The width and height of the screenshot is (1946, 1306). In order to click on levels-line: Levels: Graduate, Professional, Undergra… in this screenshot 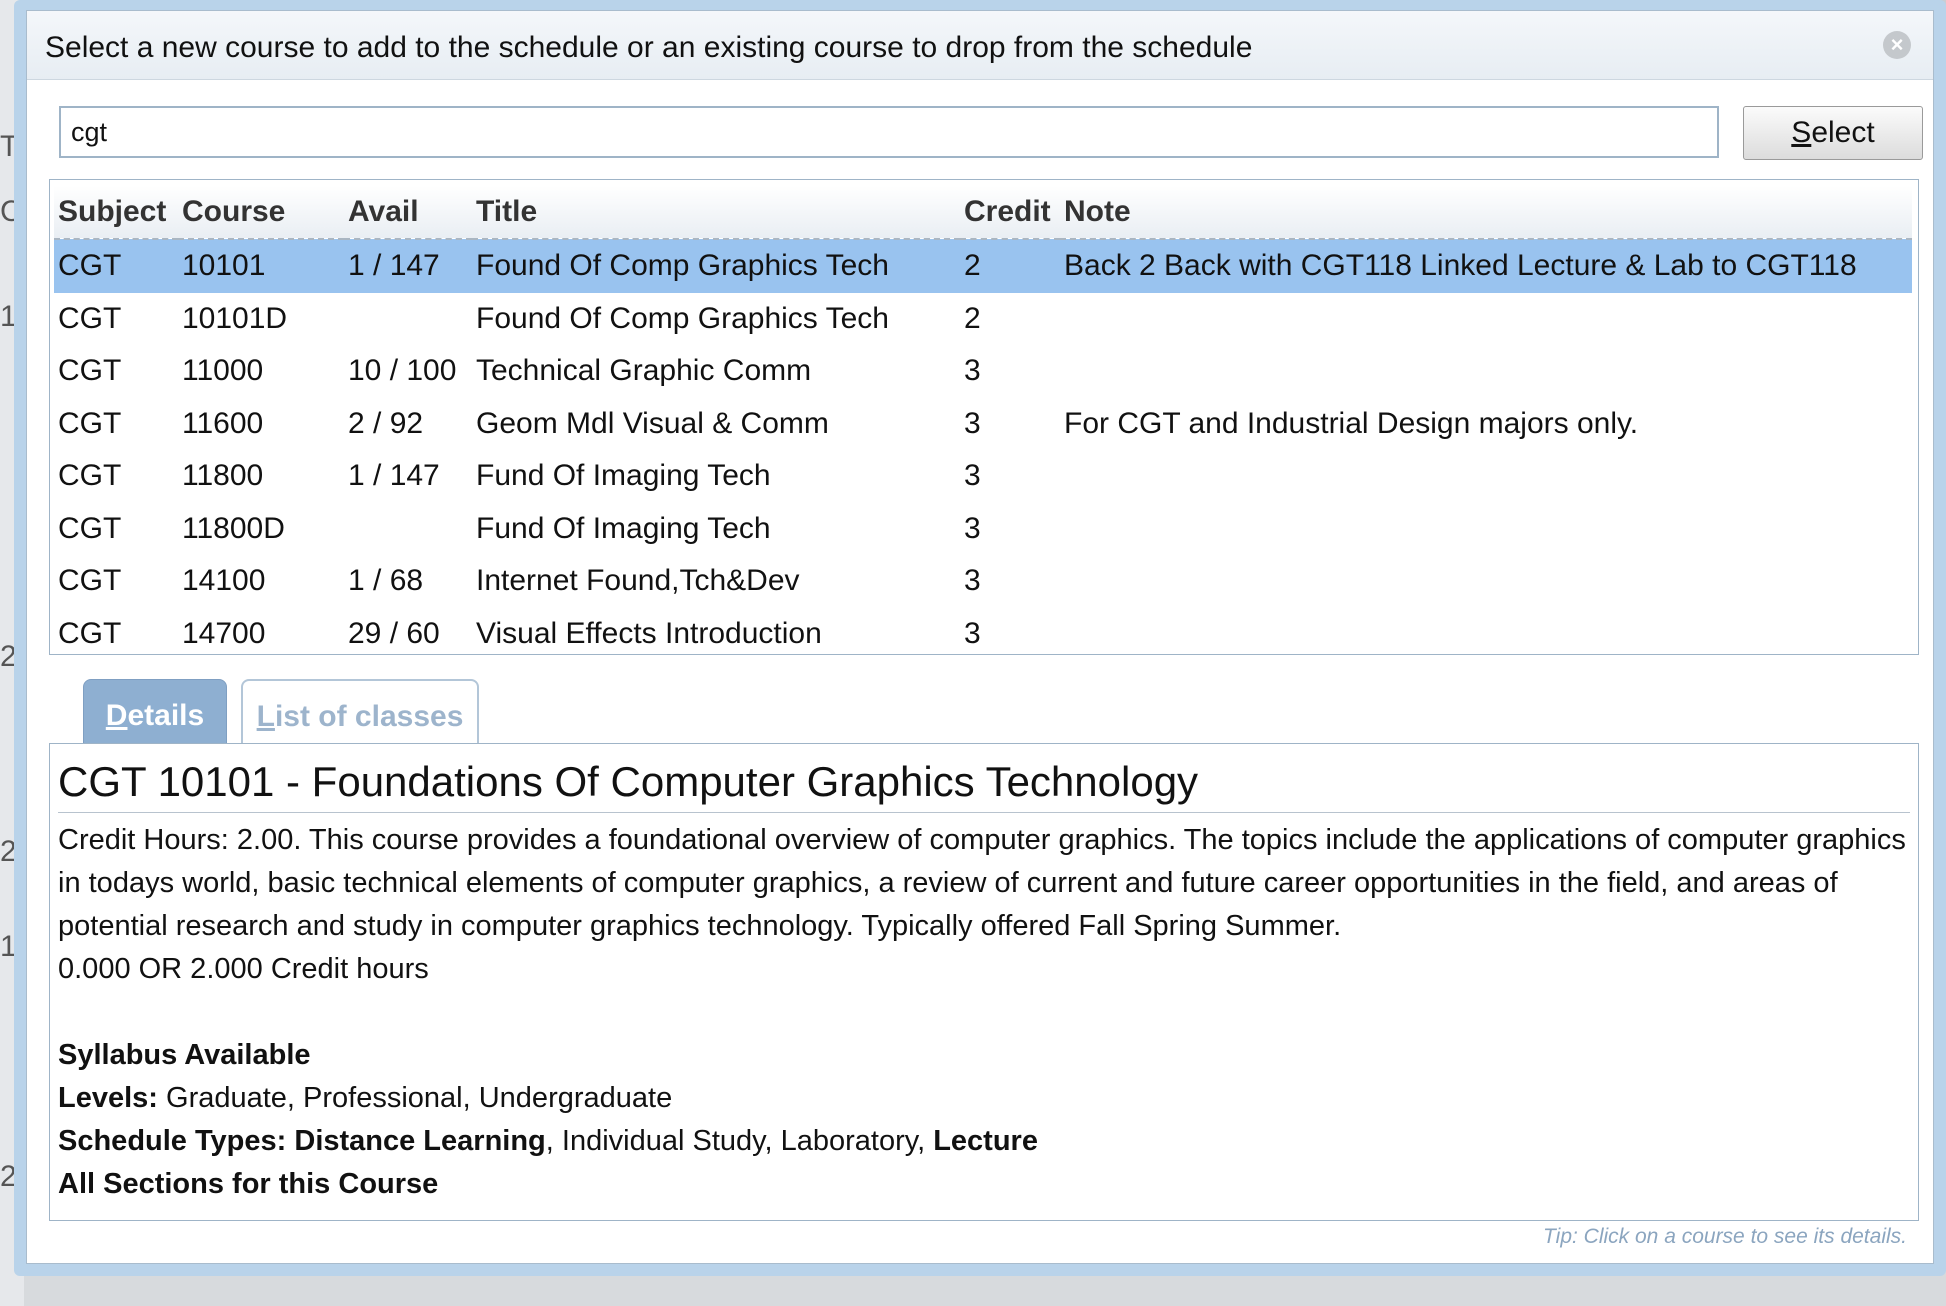, I will do `click(984, 1098)`.